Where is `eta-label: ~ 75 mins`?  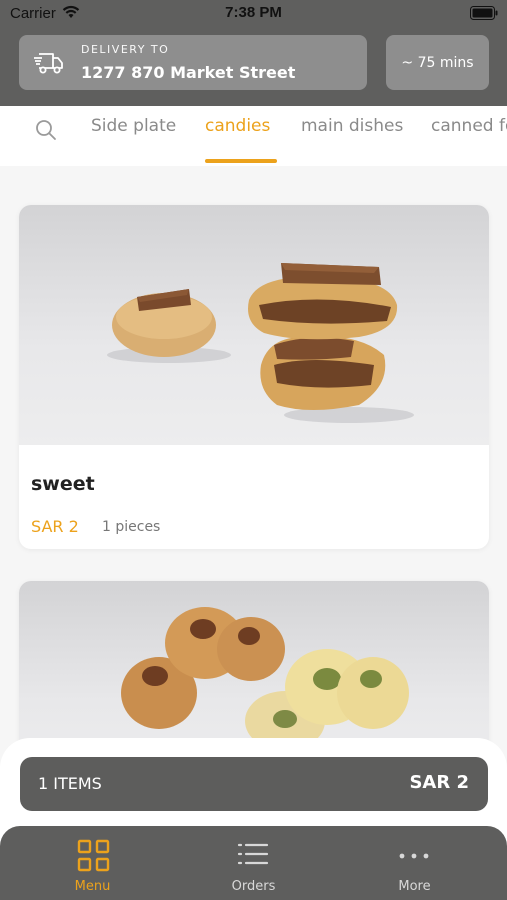 eta-label: ~ 75 mins is located at coordinates (437, 62).